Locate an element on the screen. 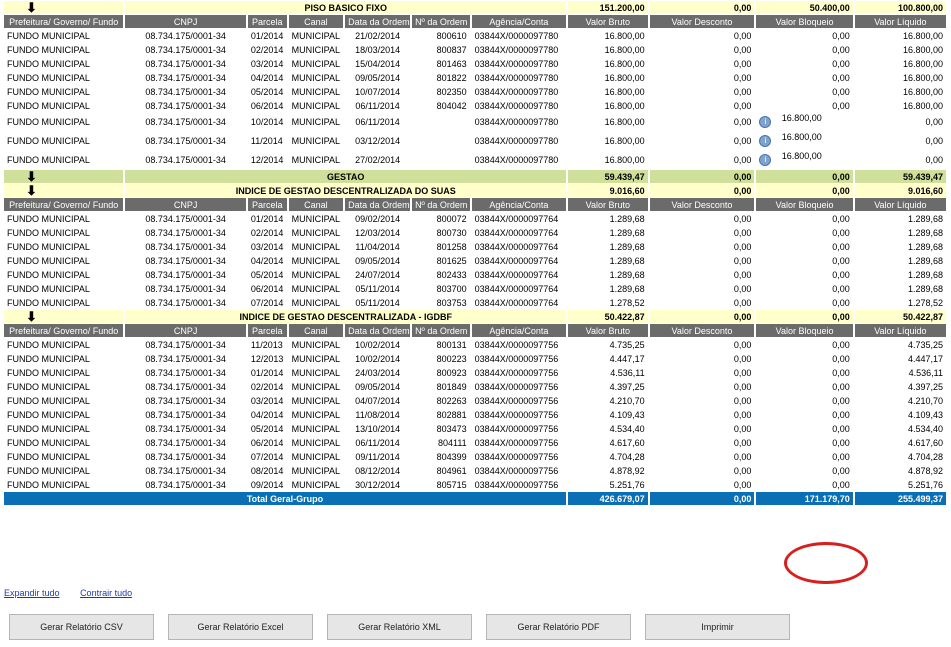 This screenshot has width=951, height=647. expand-all-link: Expandir tudo is located at coordinates (32, 593).